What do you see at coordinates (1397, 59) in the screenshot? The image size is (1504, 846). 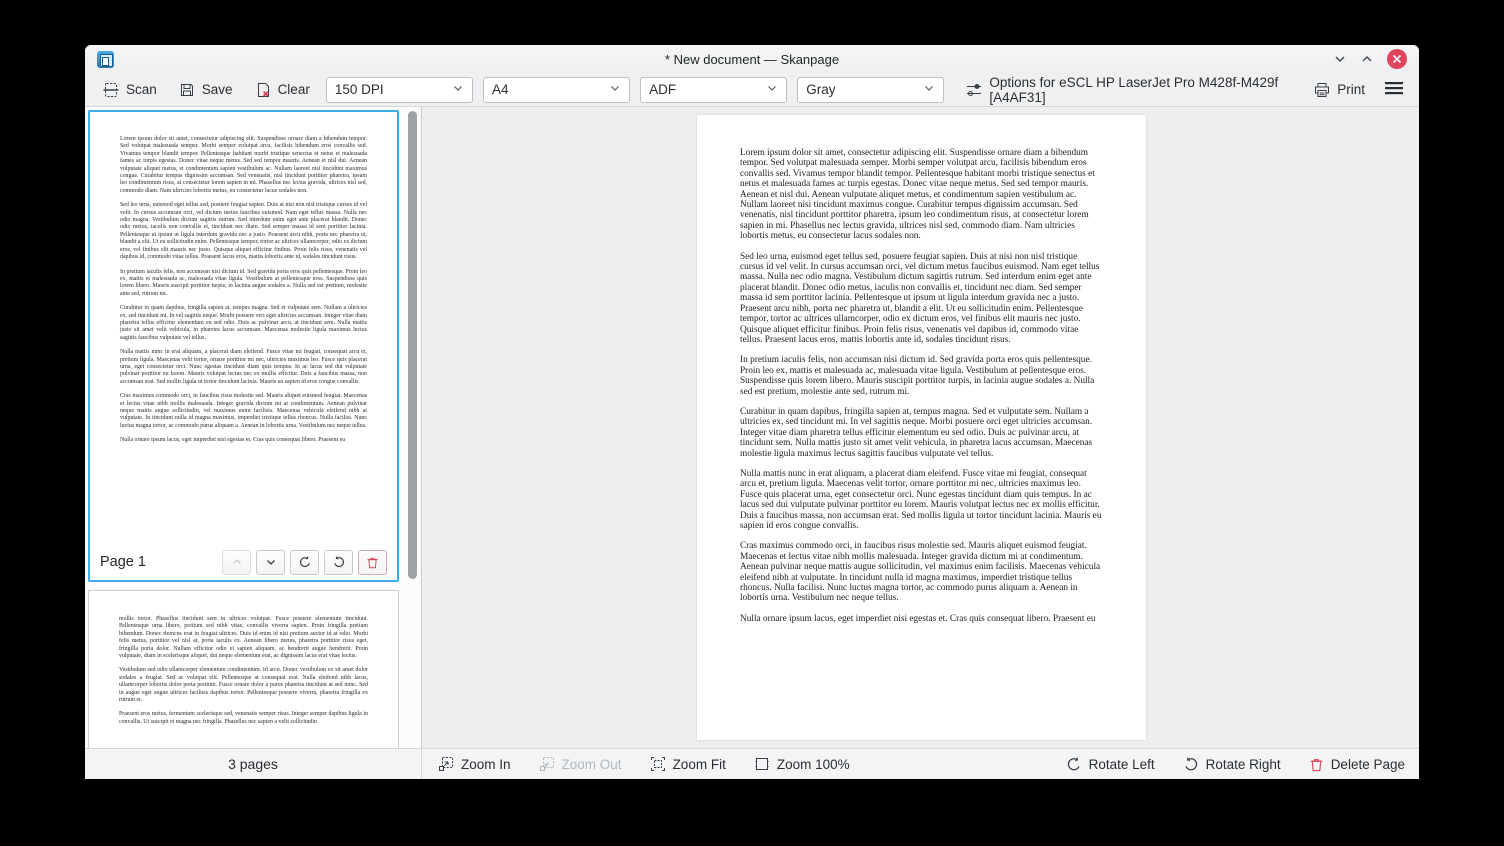 I see `close-icon` at bounding box center [1397, 59].